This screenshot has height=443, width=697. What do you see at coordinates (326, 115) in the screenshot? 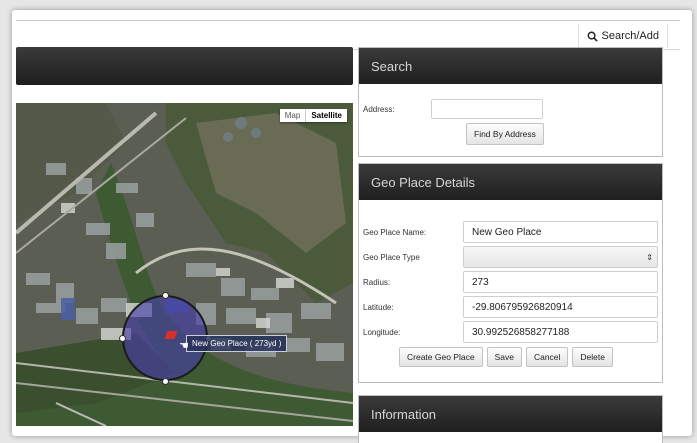
I see `map-type-satellite: Satellite` at bounding box center [326, 115].